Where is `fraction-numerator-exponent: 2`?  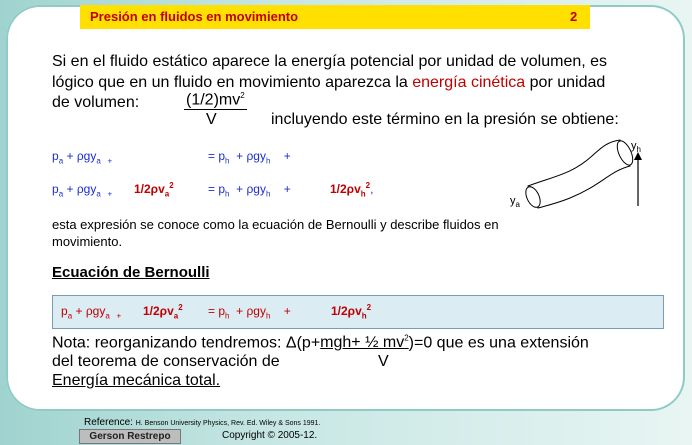
fraction-numerator-exponent: 2 is located at coordinates (242, 95).